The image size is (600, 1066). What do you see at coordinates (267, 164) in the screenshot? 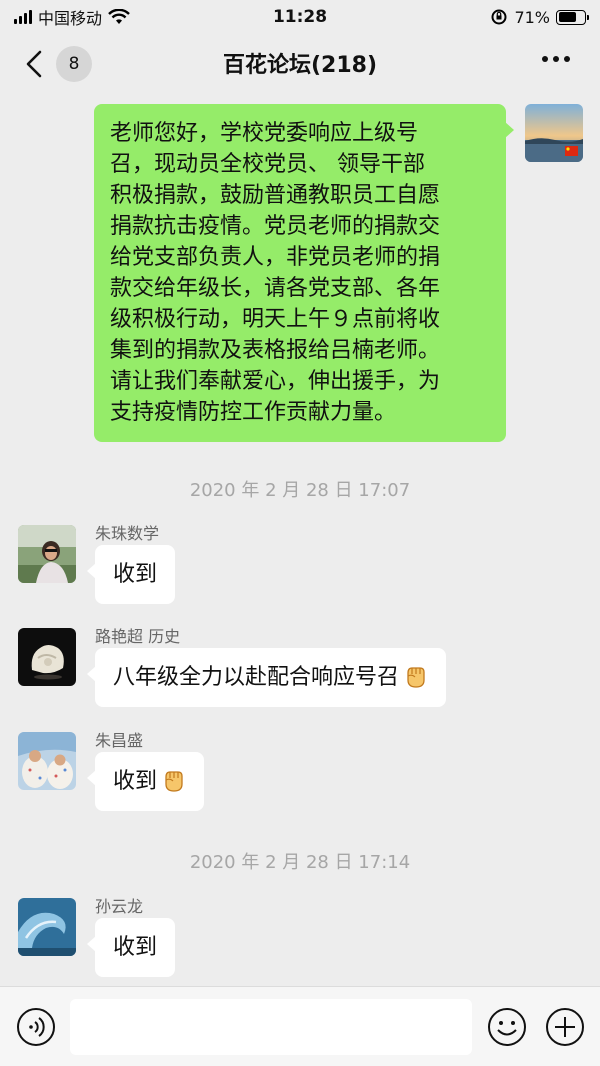
I see `message-line: 召，现动员全校党员、 领导干部` at bounding box center [267, 164].